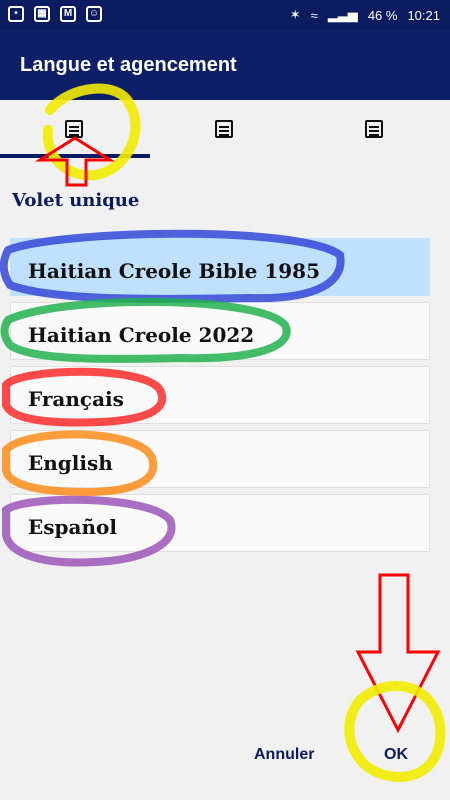 The width and height of the screenshot is (450, 800). I want to click on split-pane-icon, so click(224, 129).